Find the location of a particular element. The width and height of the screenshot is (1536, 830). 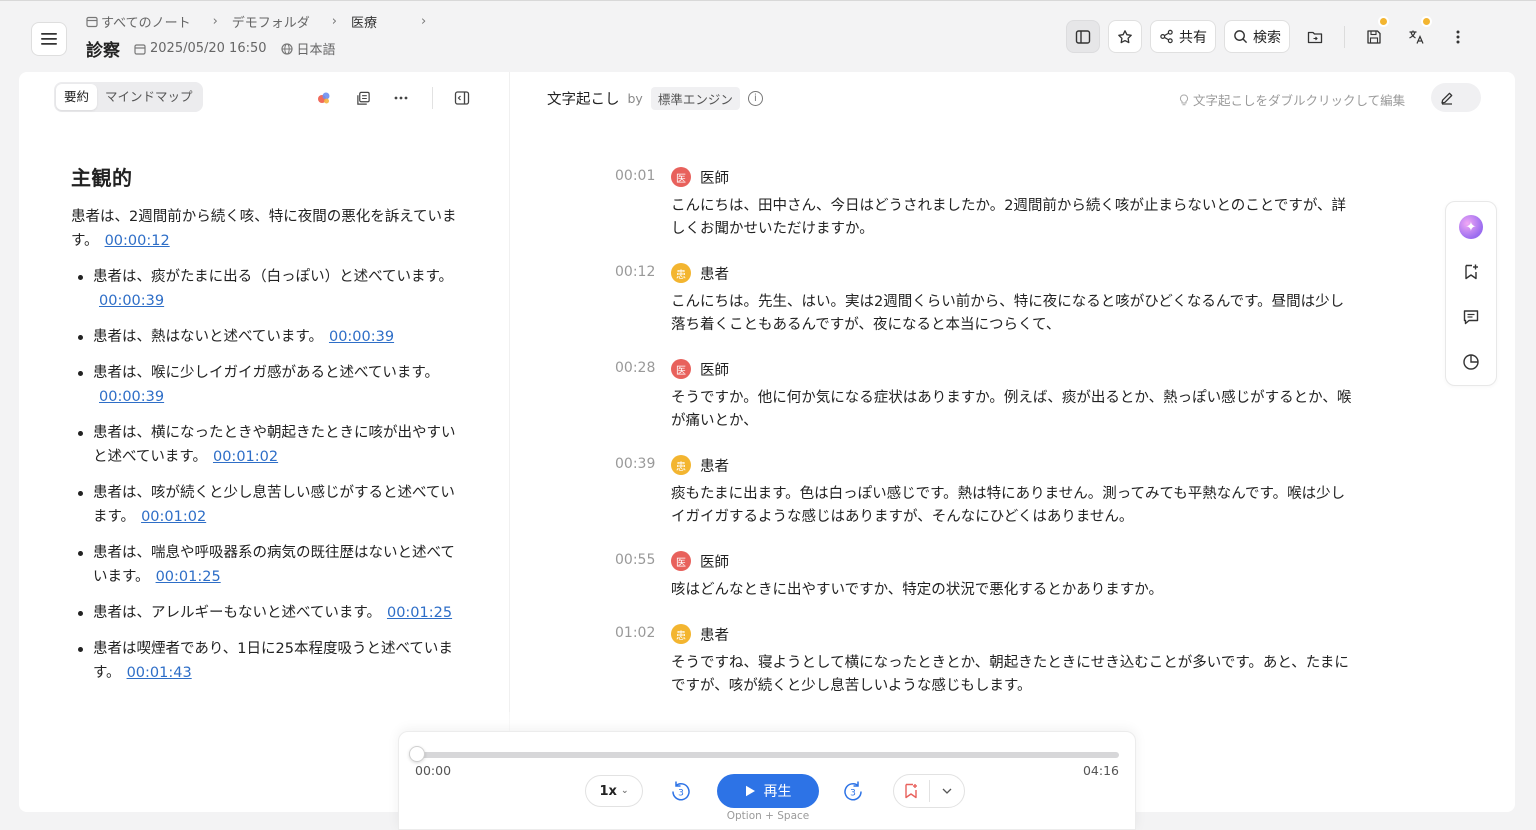

bookmark-icon is located at coordinates (911, 791).